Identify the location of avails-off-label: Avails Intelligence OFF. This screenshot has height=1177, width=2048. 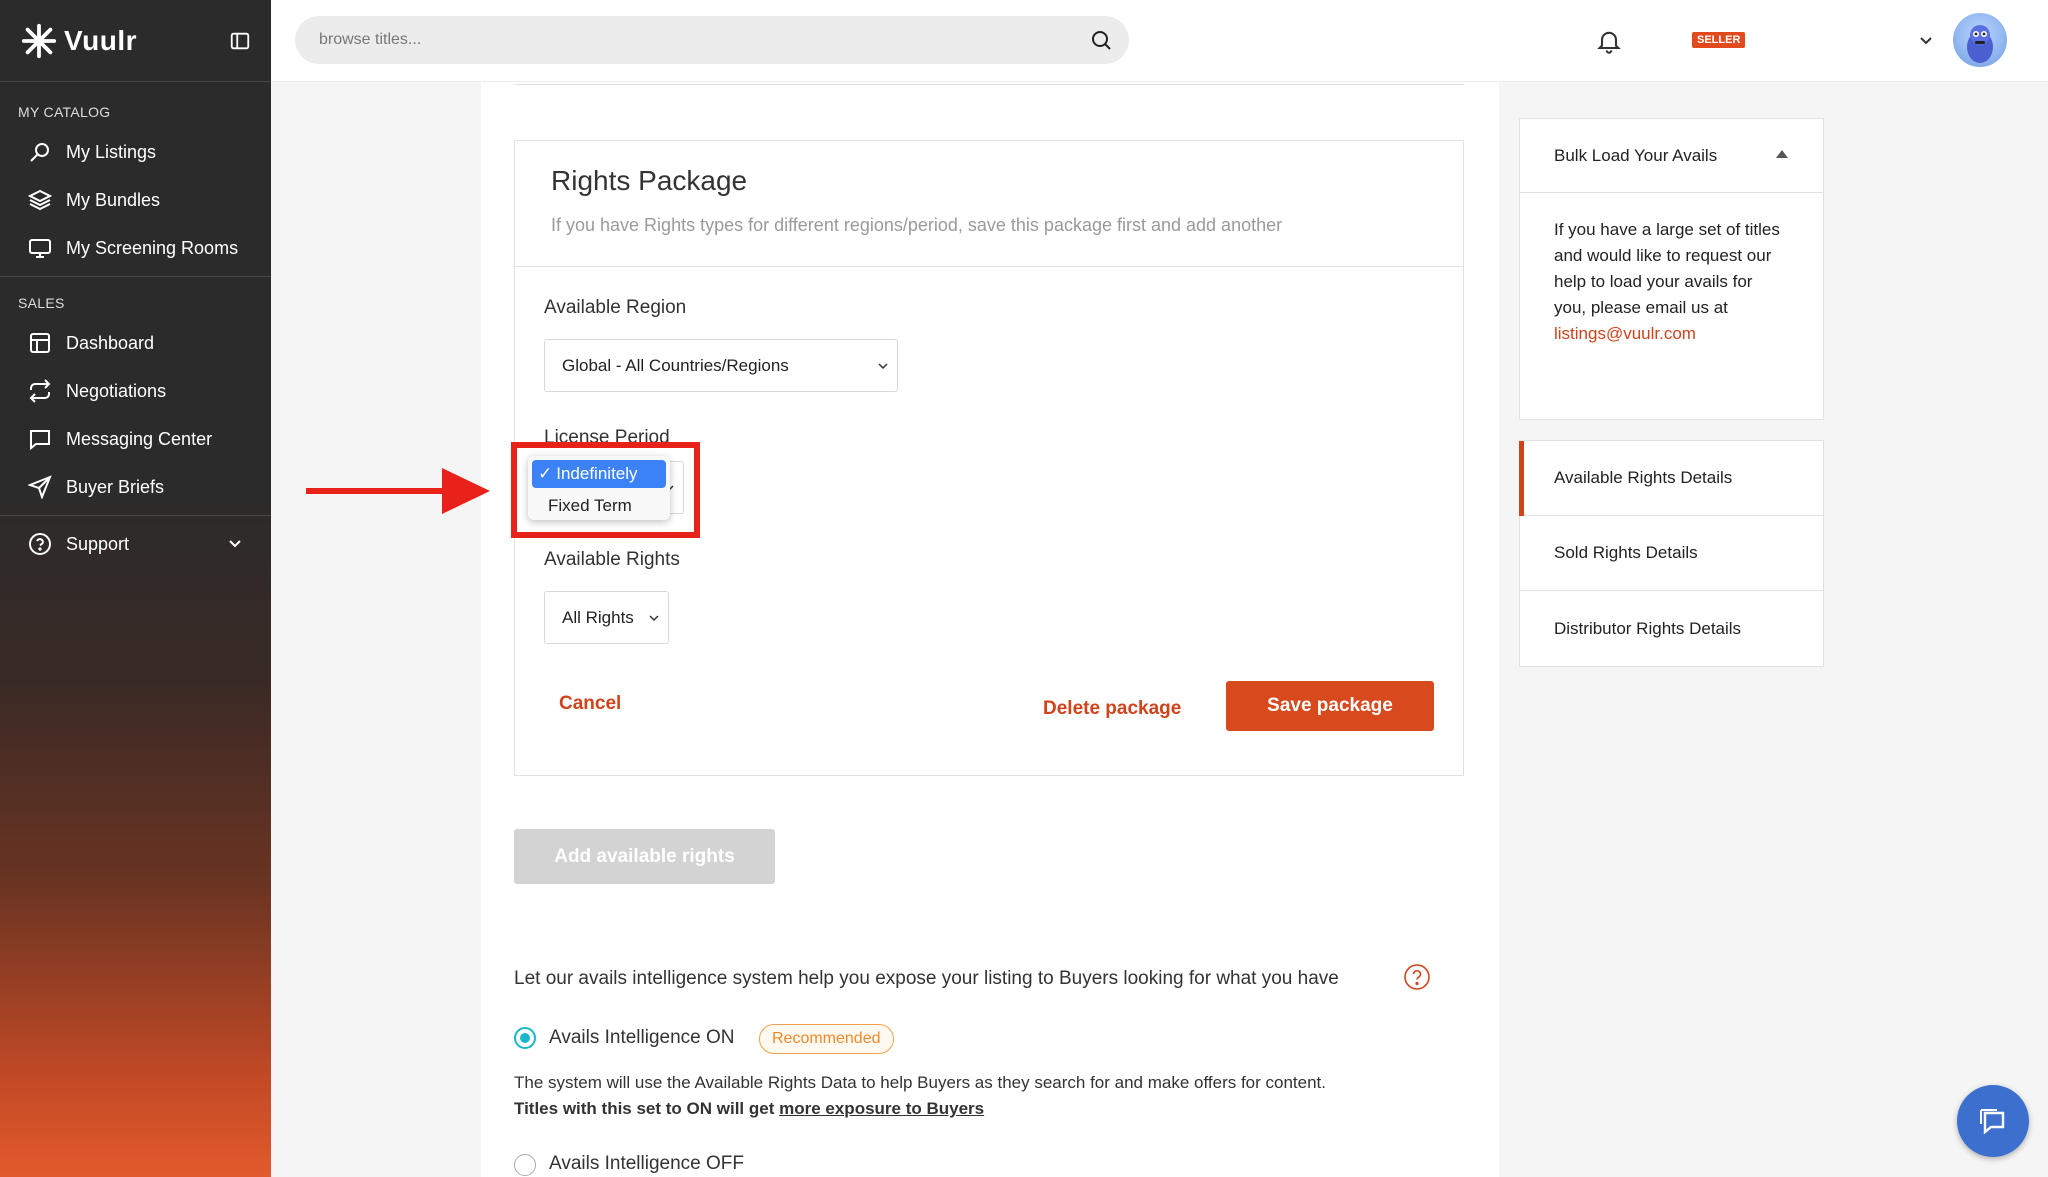
(647, 1163).